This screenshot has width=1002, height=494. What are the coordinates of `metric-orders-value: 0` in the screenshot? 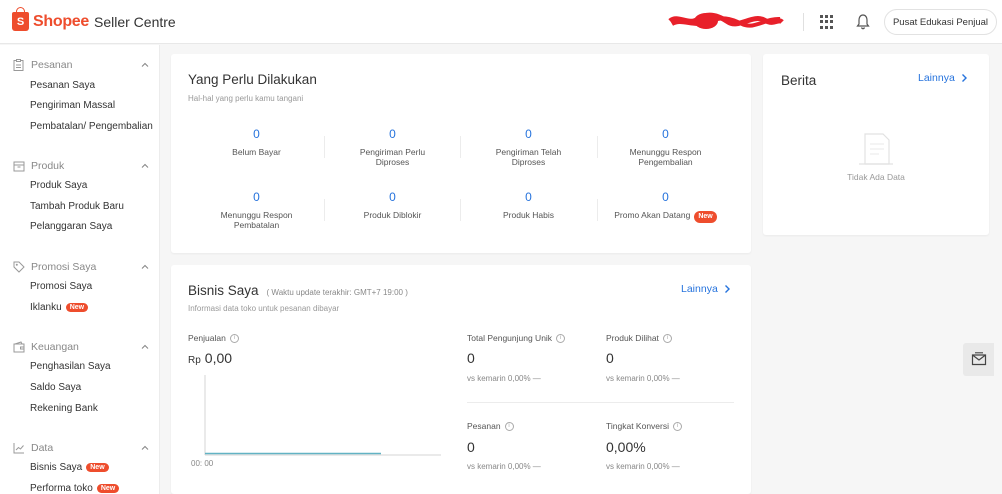 It's located at (471, 447).